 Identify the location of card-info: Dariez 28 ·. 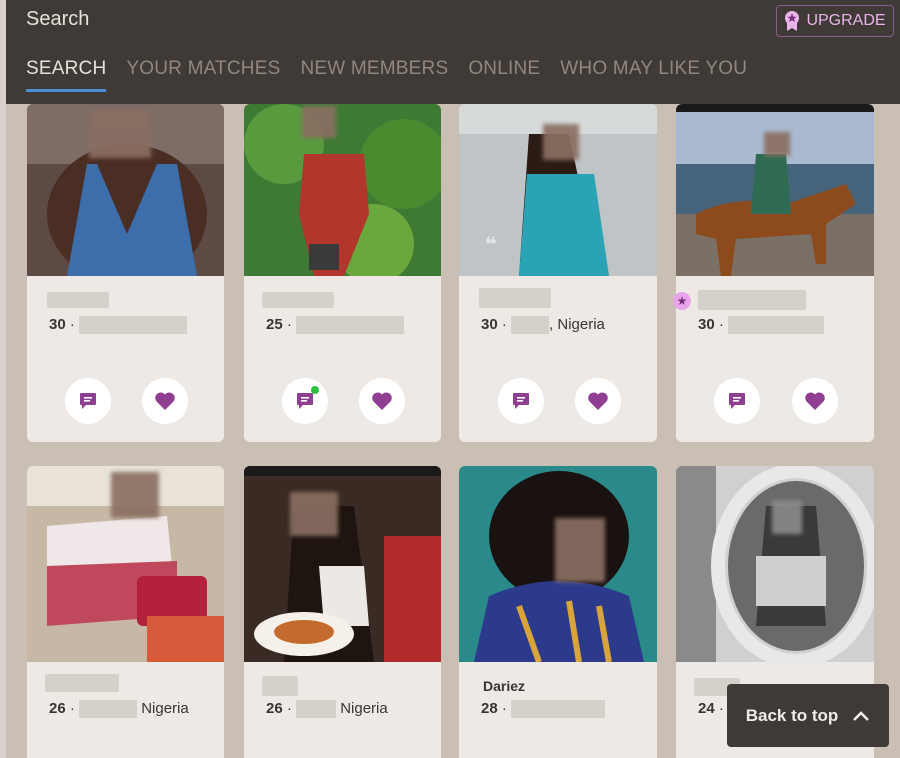
(558, 710).